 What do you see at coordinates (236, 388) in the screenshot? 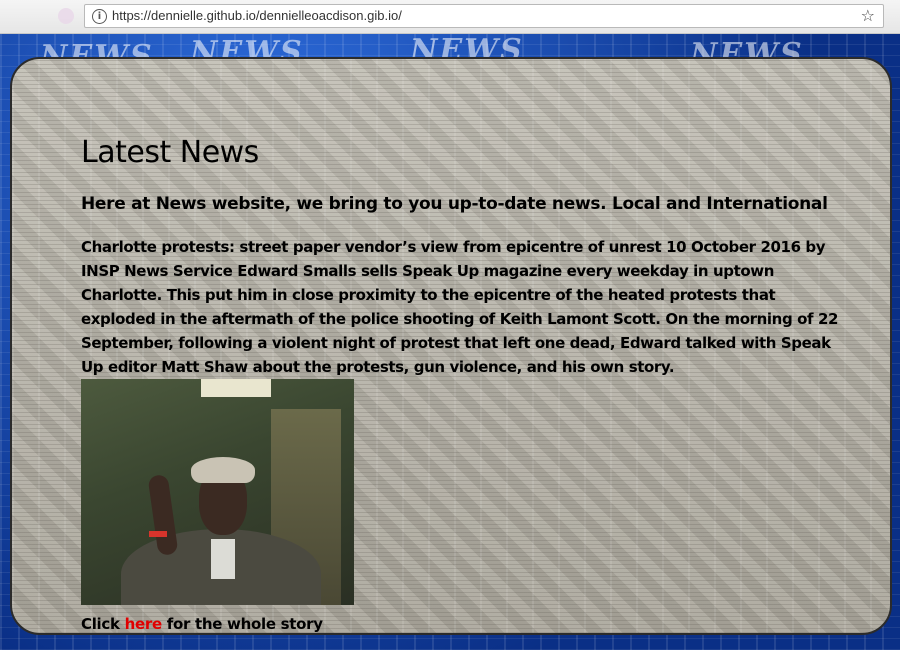
I see `ceiling-light` at bounding box center [236, 388].